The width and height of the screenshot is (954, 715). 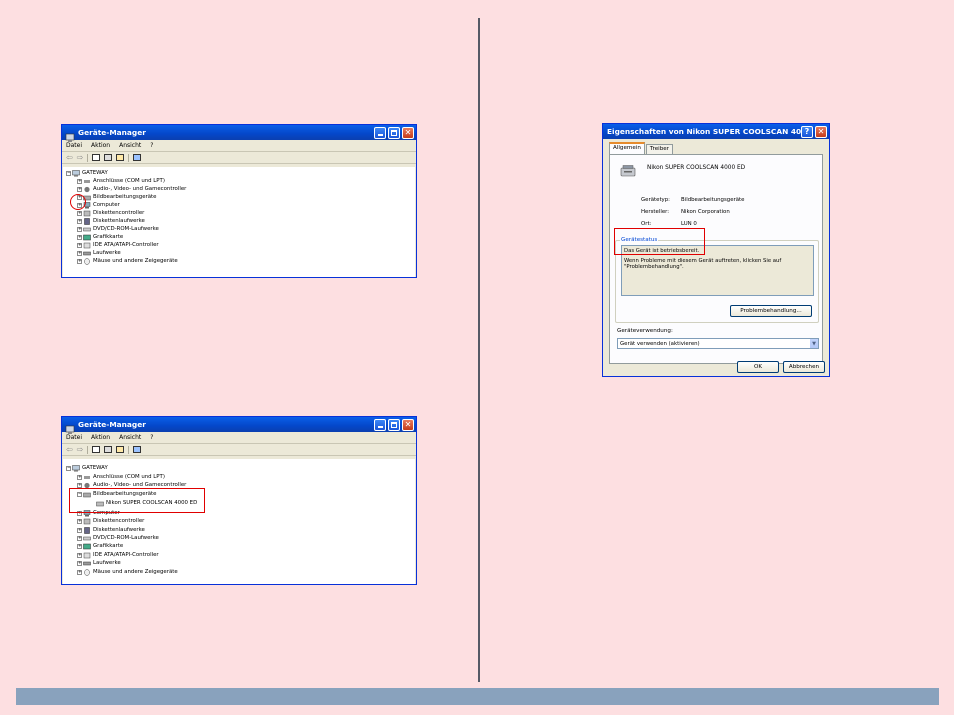 What do you see at coordinates (107, 563) in the screenshot?
I see `tree-item-label: Laufwerke` at bounding box center [107, 563].